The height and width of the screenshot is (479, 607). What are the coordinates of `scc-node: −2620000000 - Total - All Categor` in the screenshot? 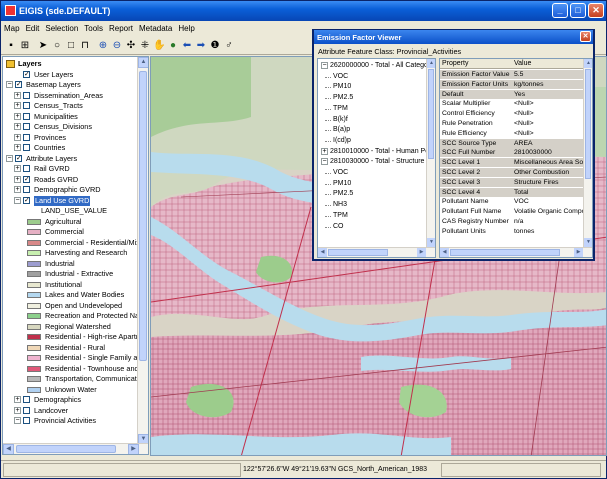 It's located at (374, 66).